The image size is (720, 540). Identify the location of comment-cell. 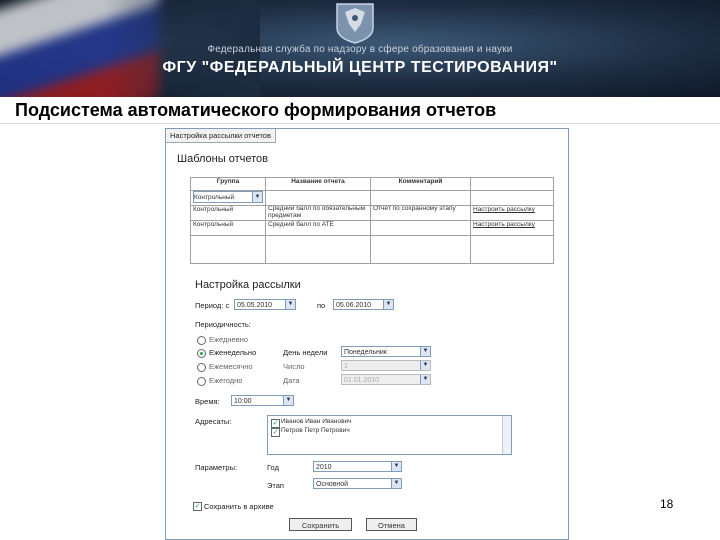
(420, 228).